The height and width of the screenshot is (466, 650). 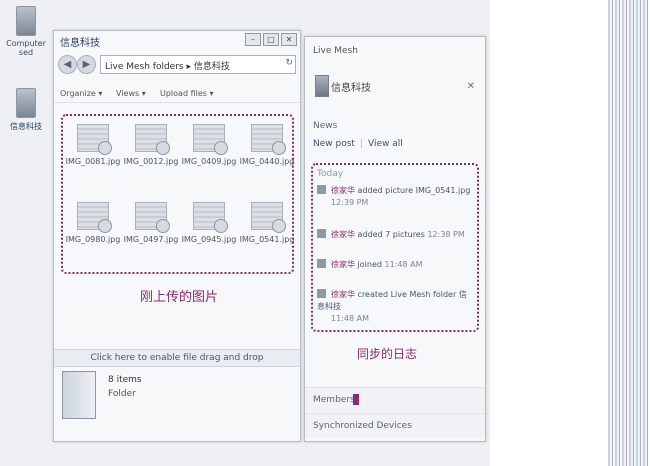 I want to click on navigation-bar: ◀ ▶ Live Mesh folders ▸ 信息科技 ↻, so click(x=177, y=64).